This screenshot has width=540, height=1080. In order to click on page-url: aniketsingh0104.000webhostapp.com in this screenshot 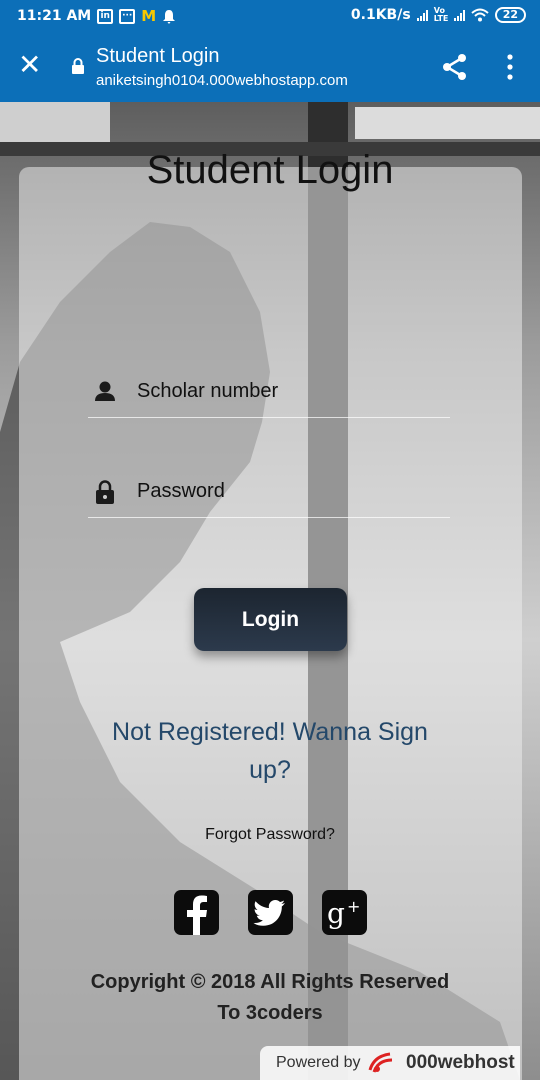, I will do `click(222, 80)`.